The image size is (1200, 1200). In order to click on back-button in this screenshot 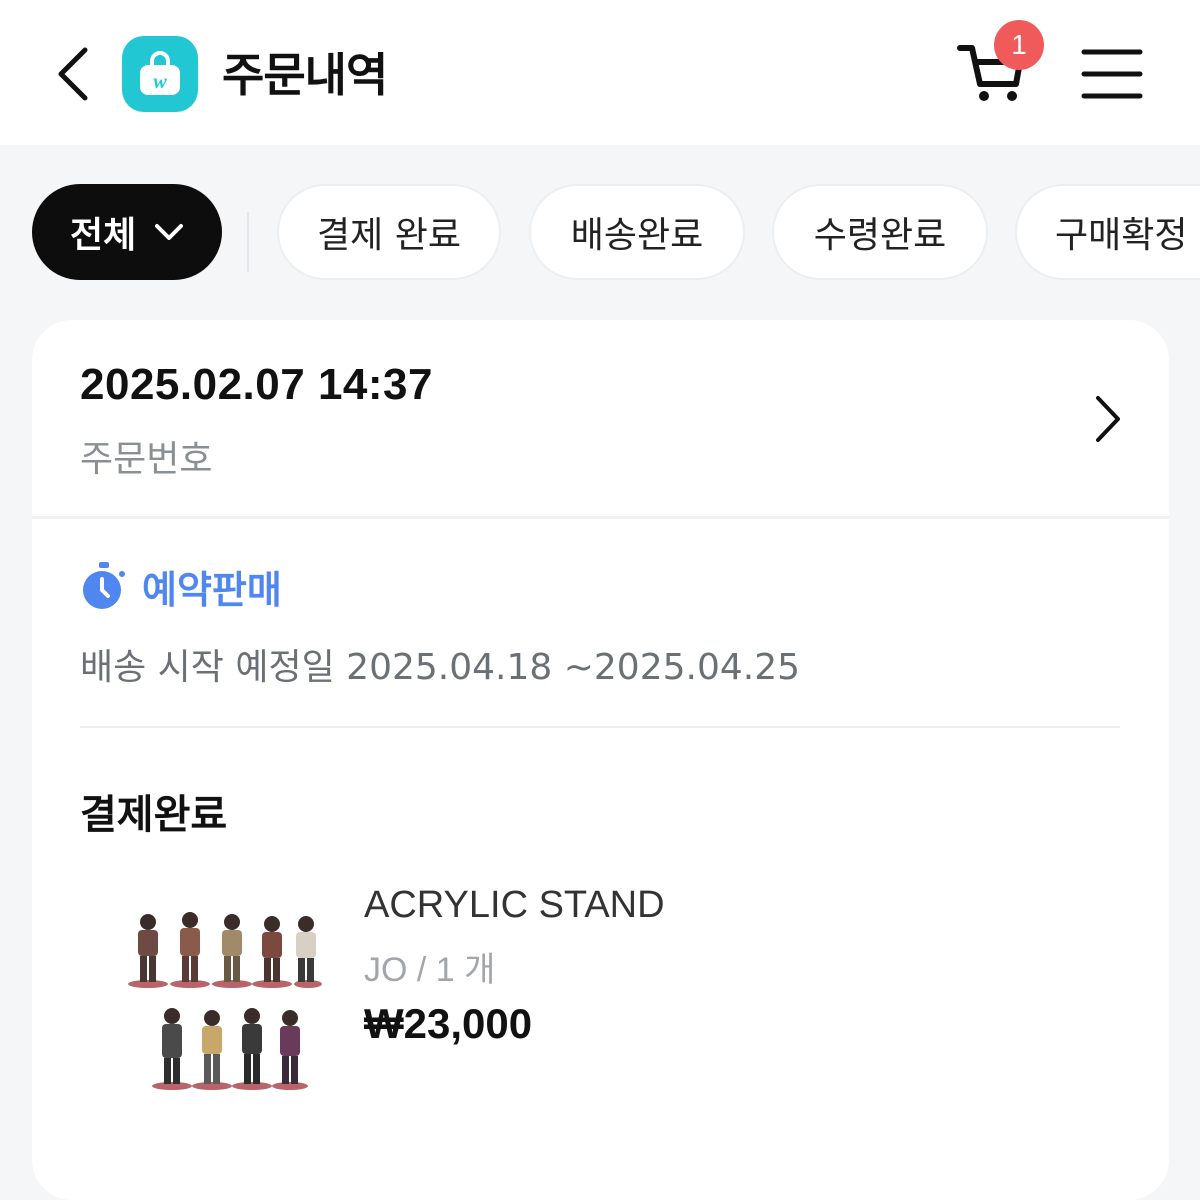, I will do `click(72, 74)`.